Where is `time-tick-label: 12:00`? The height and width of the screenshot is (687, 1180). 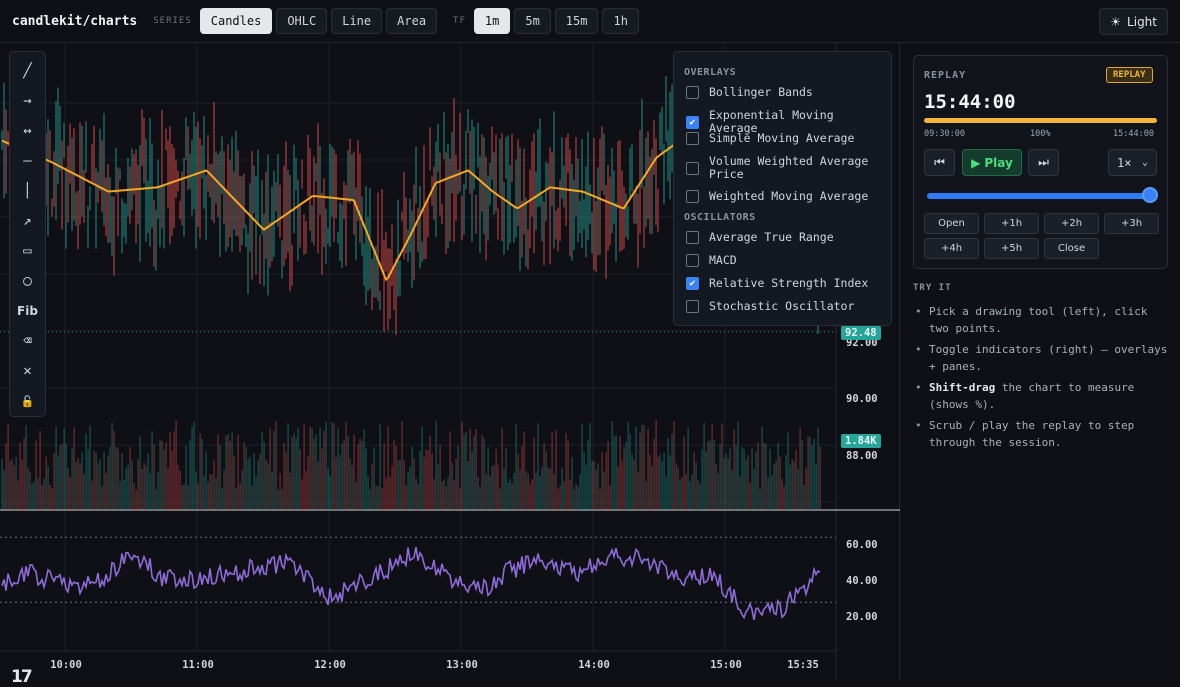 time-tick-label: 12:00 is located at coordinates (330, 665).